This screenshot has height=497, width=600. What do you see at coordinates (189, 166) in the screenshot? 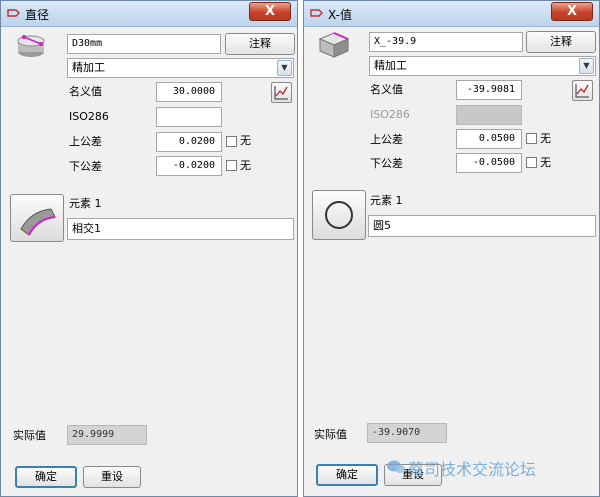
I see `lower-tolerance-input: -0.0200` at bounding box center [189, 166].